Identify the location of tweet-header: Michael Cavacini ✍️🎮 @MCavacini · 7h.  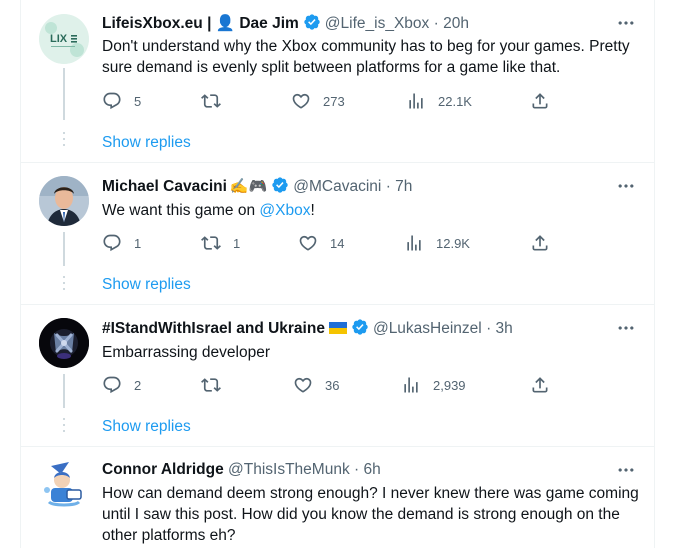
(257, 186).